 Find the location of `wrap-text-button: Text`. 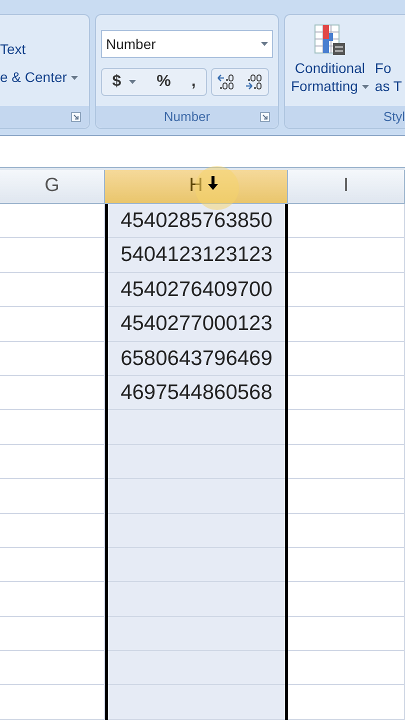

wrap-text-button: Text is located at coordinates (44, 39).